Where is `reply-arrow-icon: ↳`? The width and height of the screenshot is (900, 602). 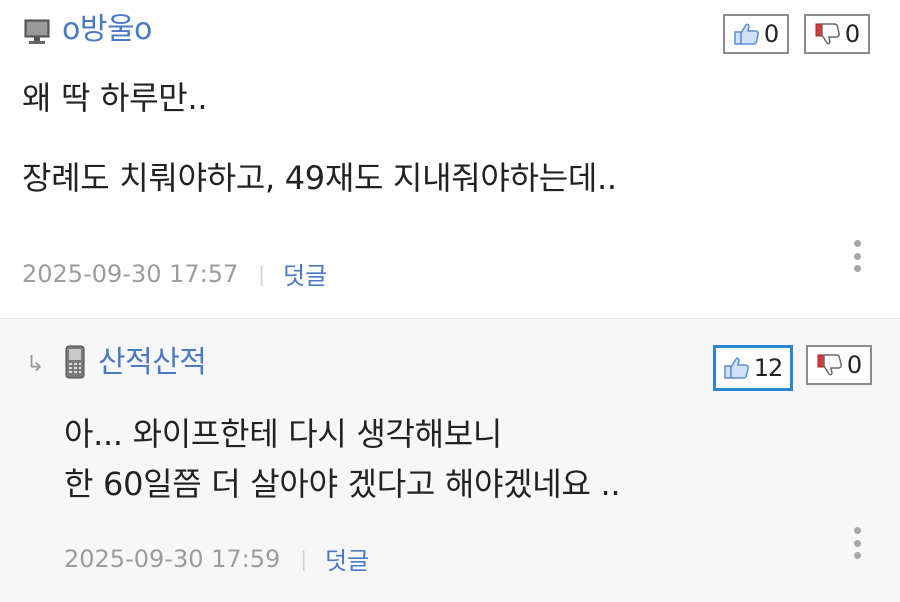 reply-arrow-icon: ↳ is located at coordinates (35, 364).